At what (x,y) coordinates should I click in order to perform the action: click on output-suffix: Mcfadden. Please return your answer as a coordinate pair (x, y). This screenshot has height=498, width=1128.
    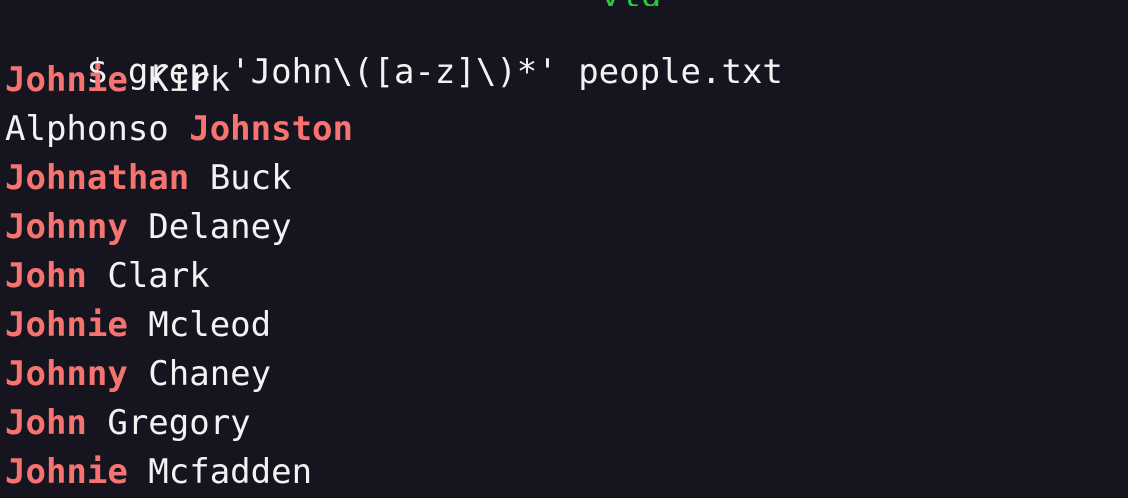
    Looking at the image, I should click on (220, 472).